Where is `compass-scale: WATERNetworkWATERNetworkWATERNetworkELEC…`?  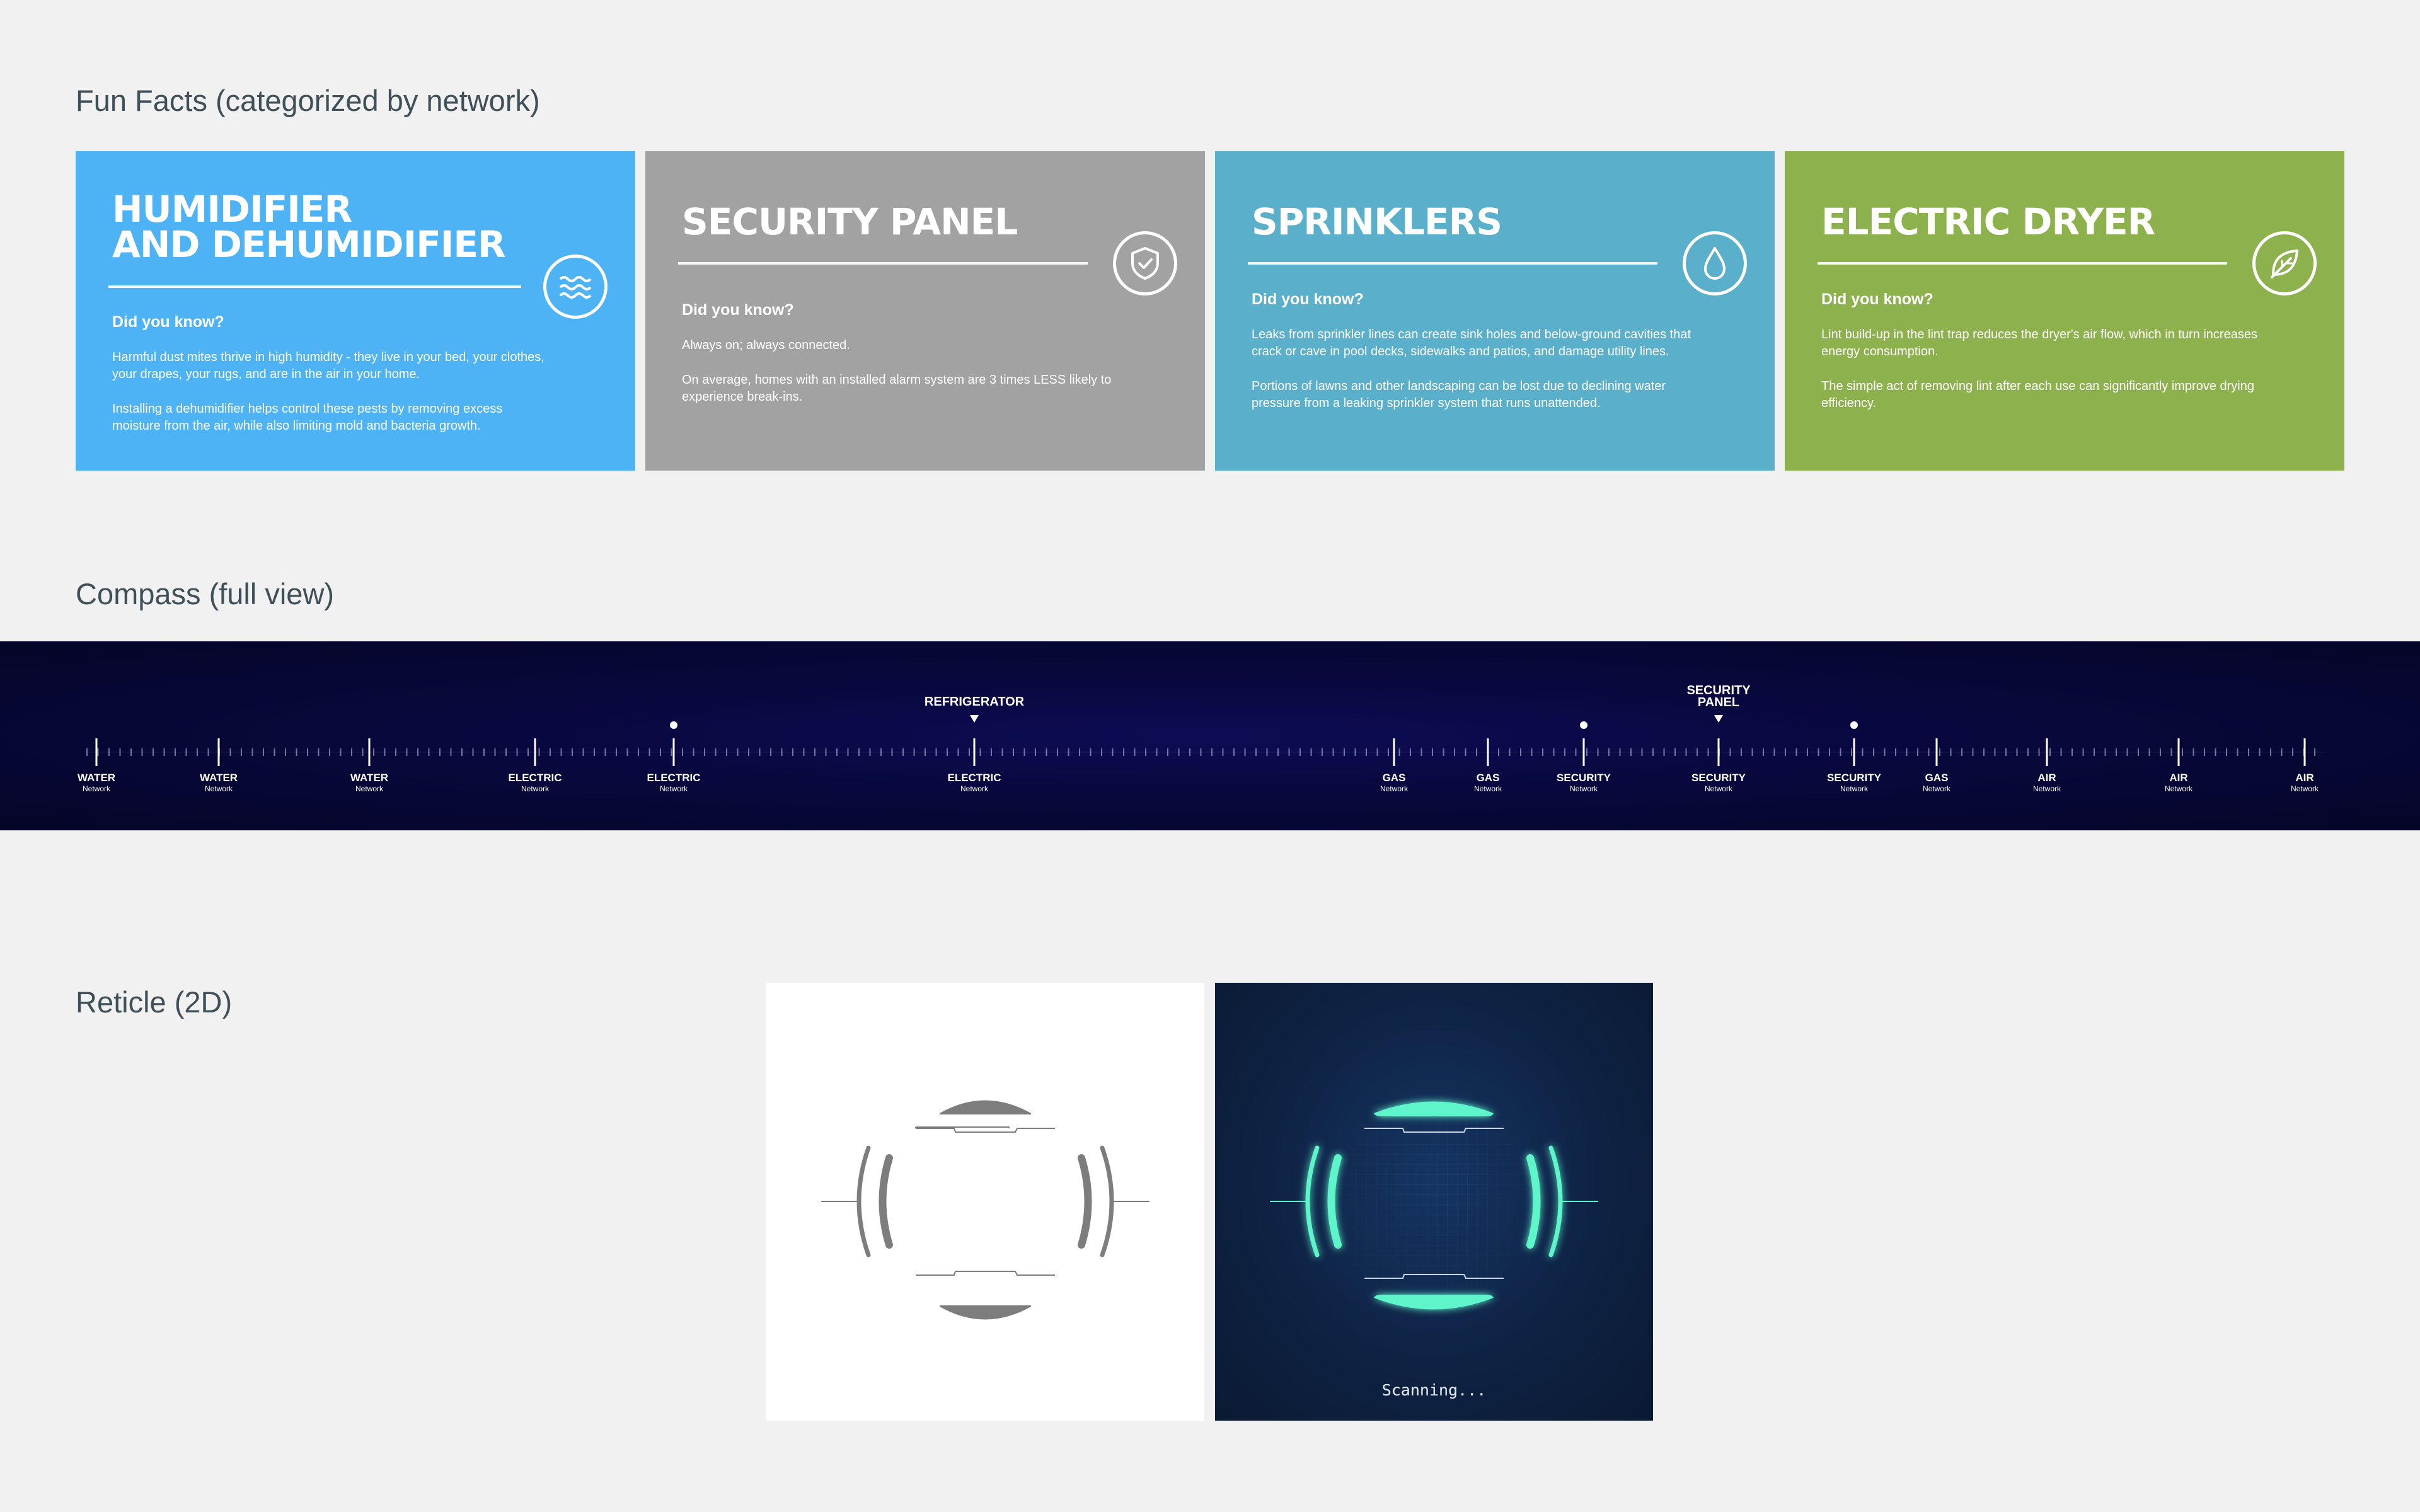
compass-scale: WATERNetworkWATERNetworkWATERNetworkELEC… is located at coordinates (1201, 738).